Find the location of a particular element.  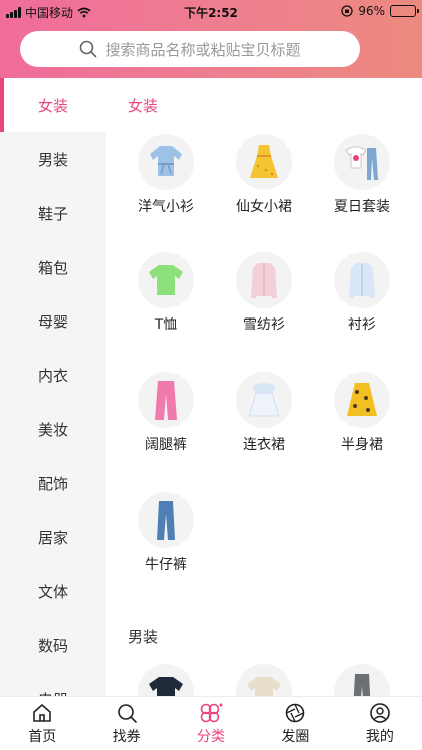

sidebar-item-accessories: 配饰 is located at coordinates (53, 483).